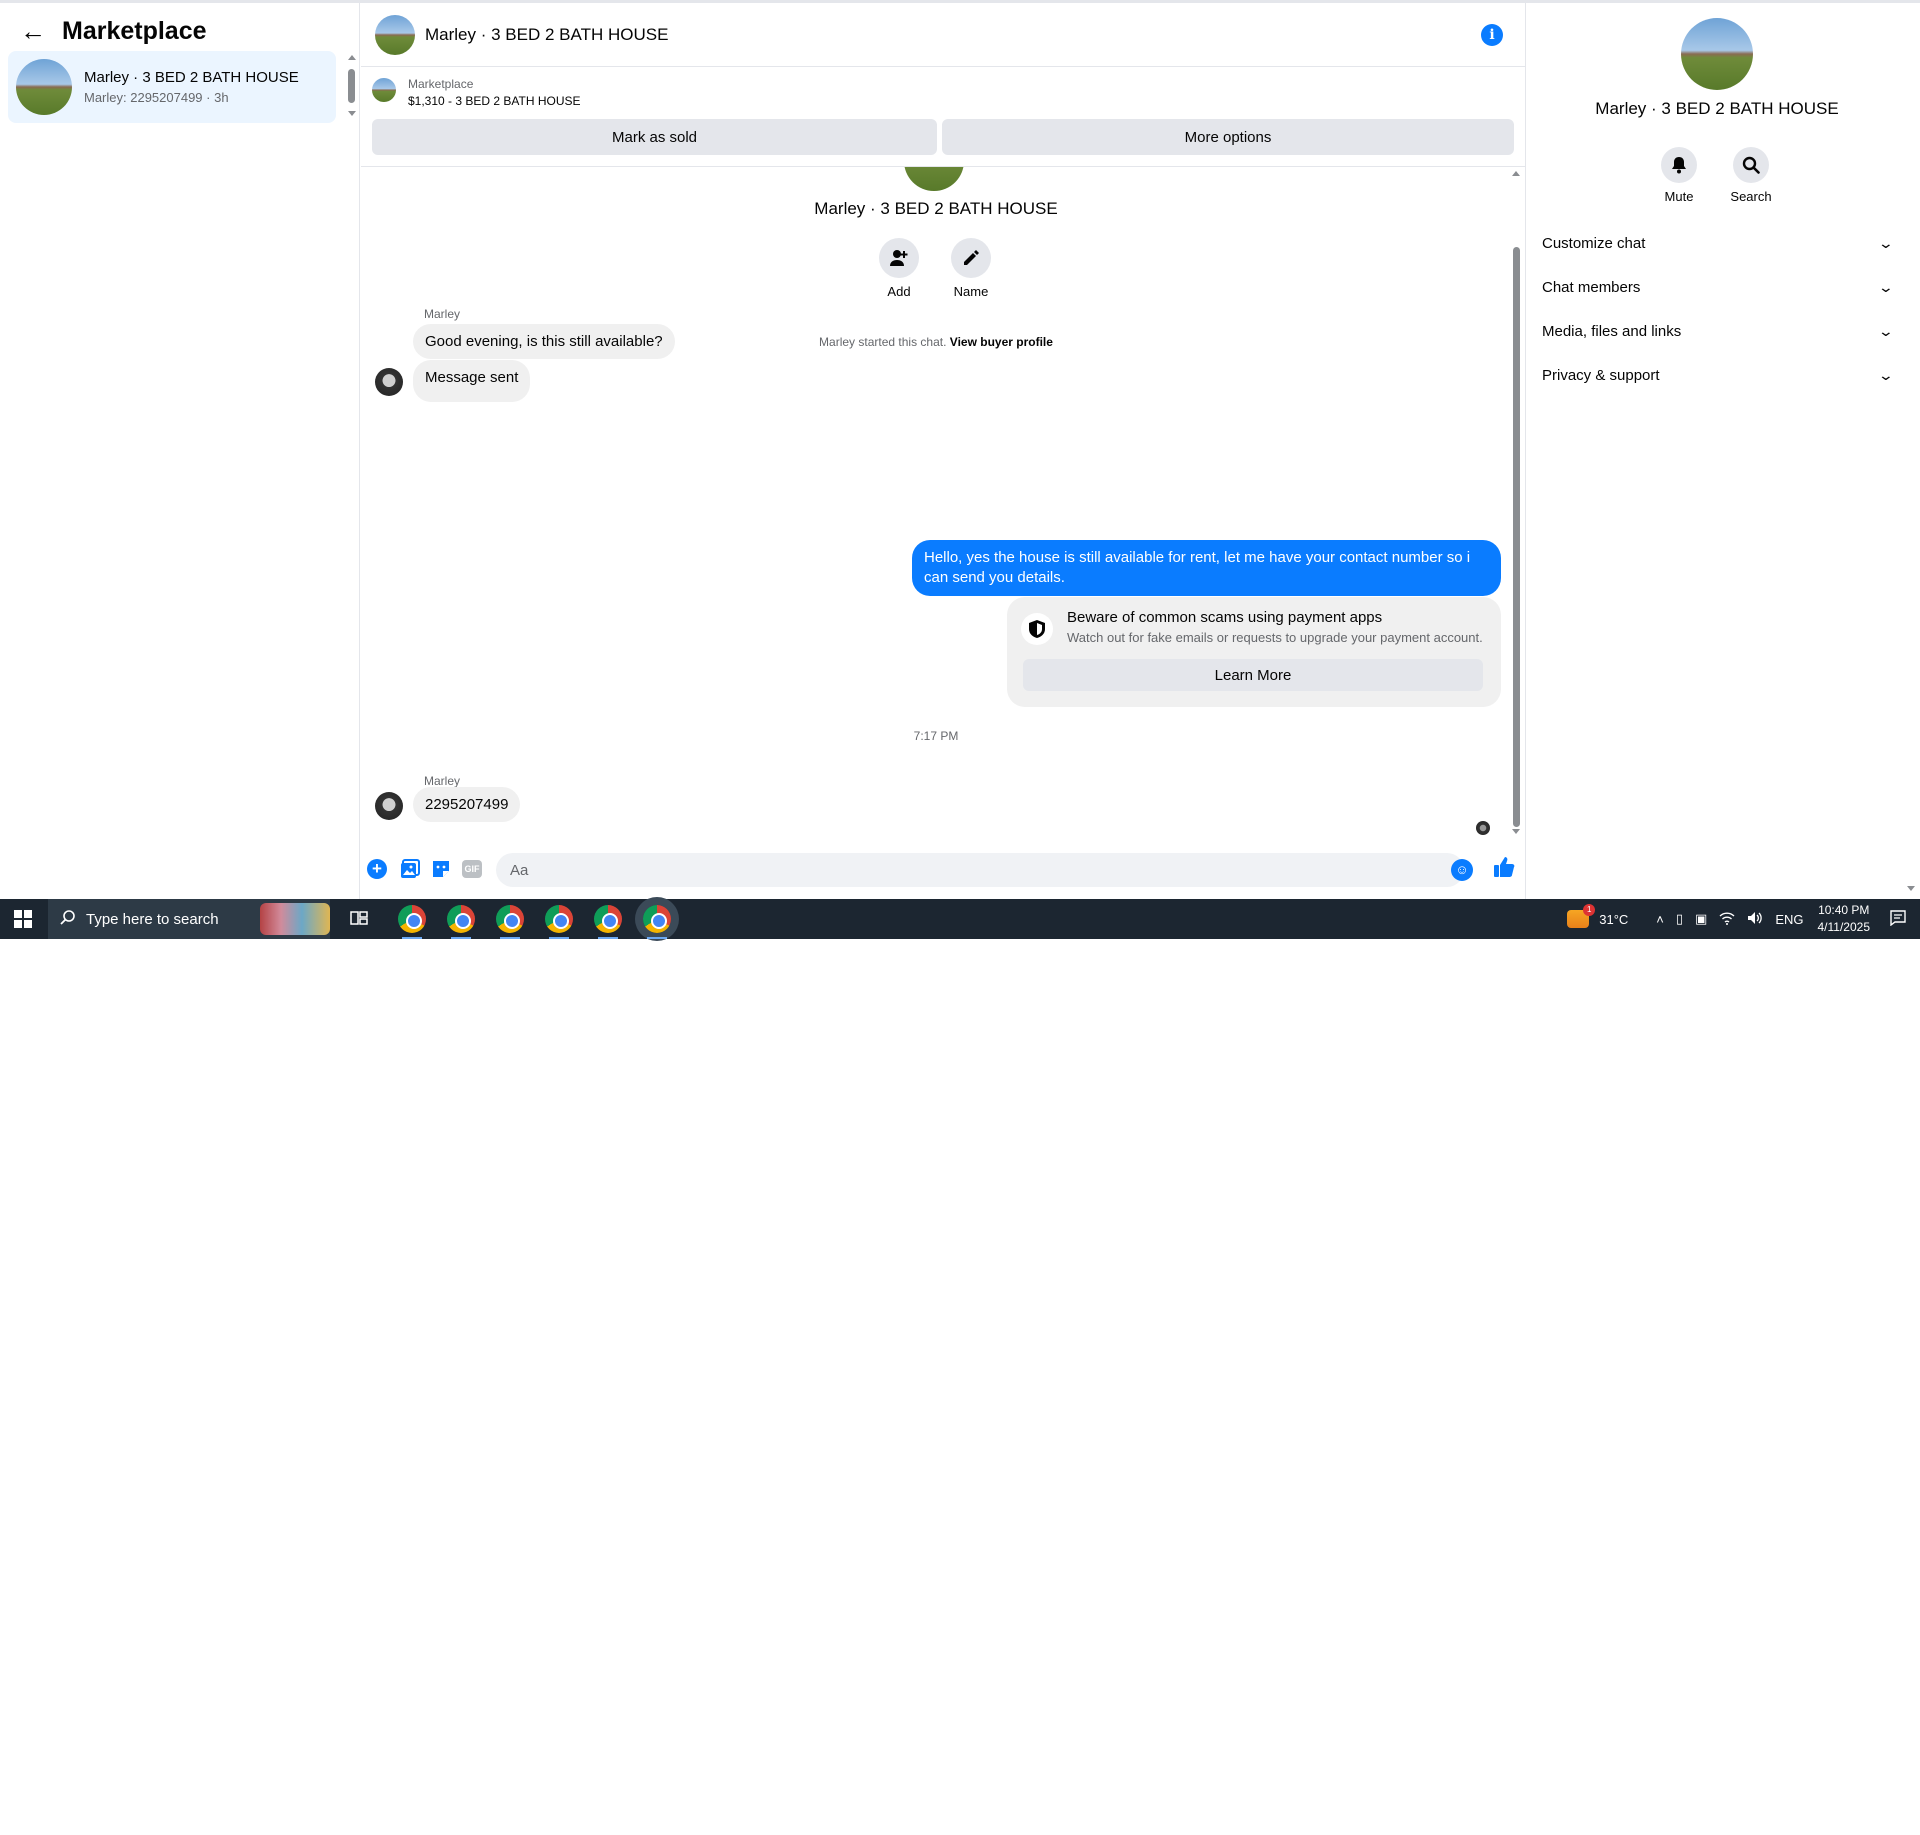 The image size is (1920, 1835). What do you see at coordinates (1844, 927) in the screenshot?
I see `clock-date: 4/11/2025` at bounding box center [1844, 927].